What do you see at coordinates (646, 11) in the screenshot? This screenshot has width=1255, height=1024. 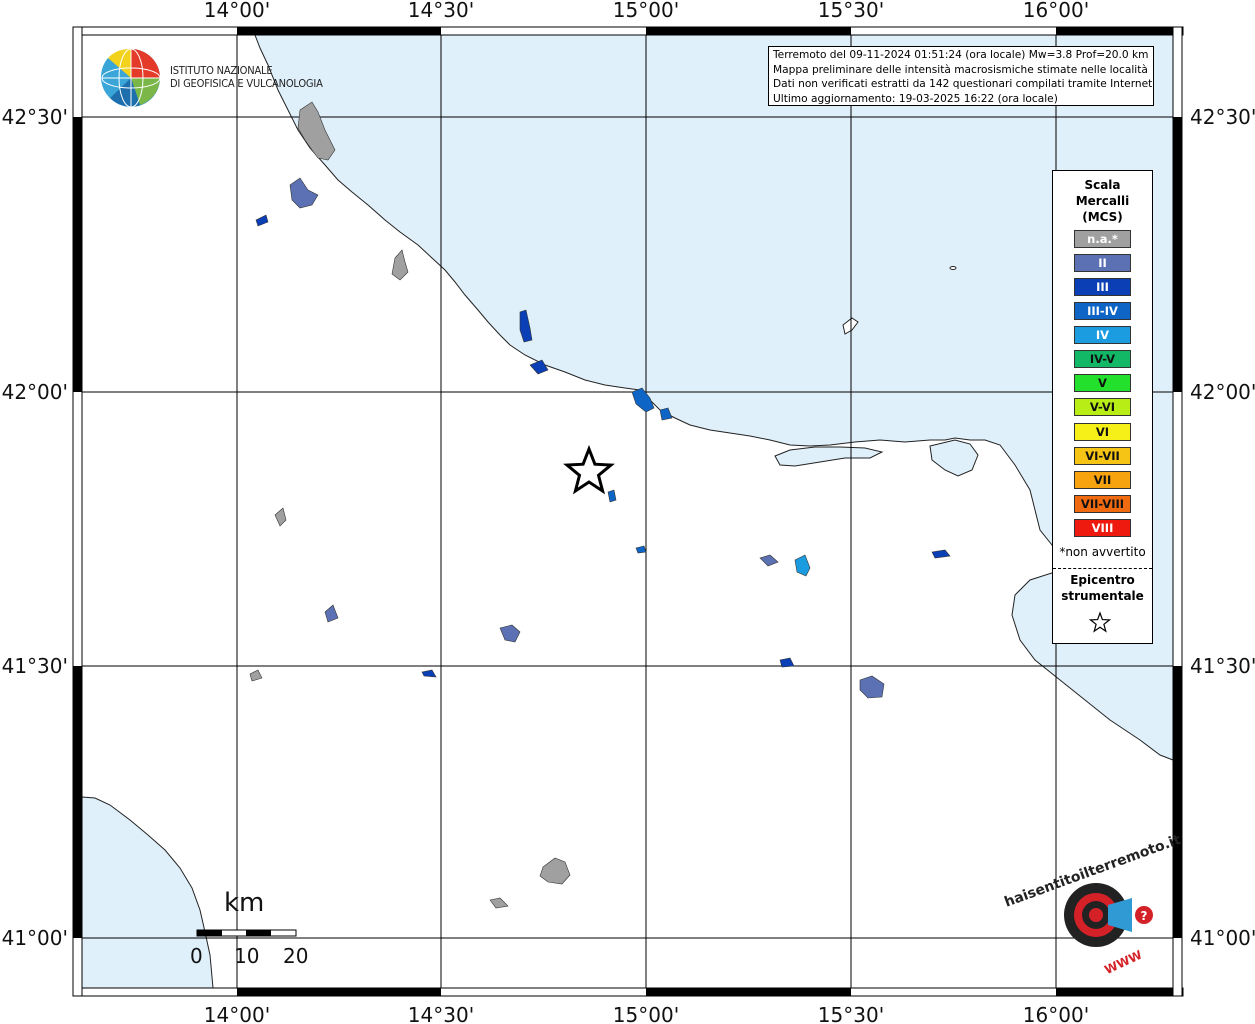 I see `lon-label-top: 15°00'` at bounding box center [646, 11].